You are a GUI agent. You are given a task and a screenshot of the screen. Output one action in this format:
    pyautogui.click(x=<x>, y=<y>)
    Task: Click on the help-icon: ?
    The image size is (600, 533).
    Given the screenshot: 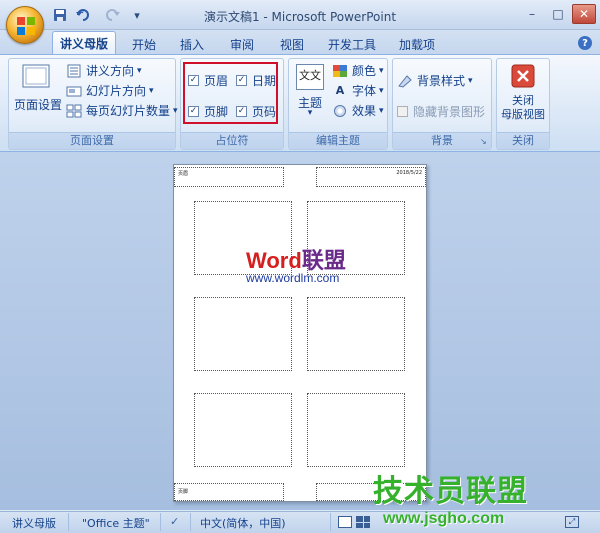 What is the action you would take?
    pyautogui.click(x=585, y=43)
    